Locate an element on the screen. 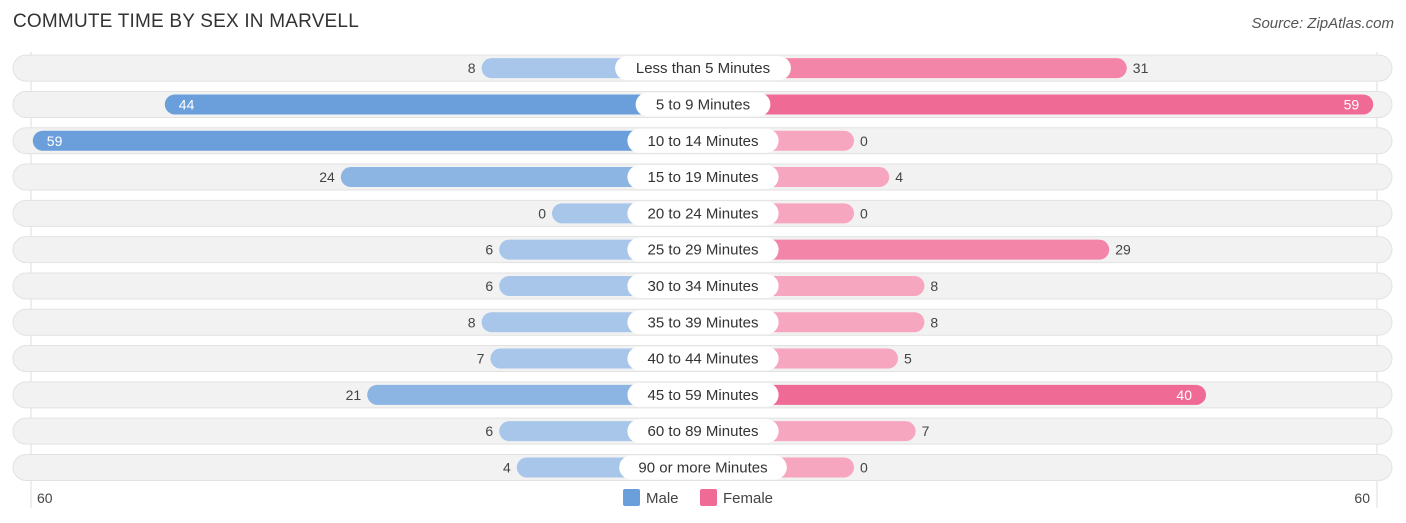  male-value-label: 24 is located at coordinates (327, 177).